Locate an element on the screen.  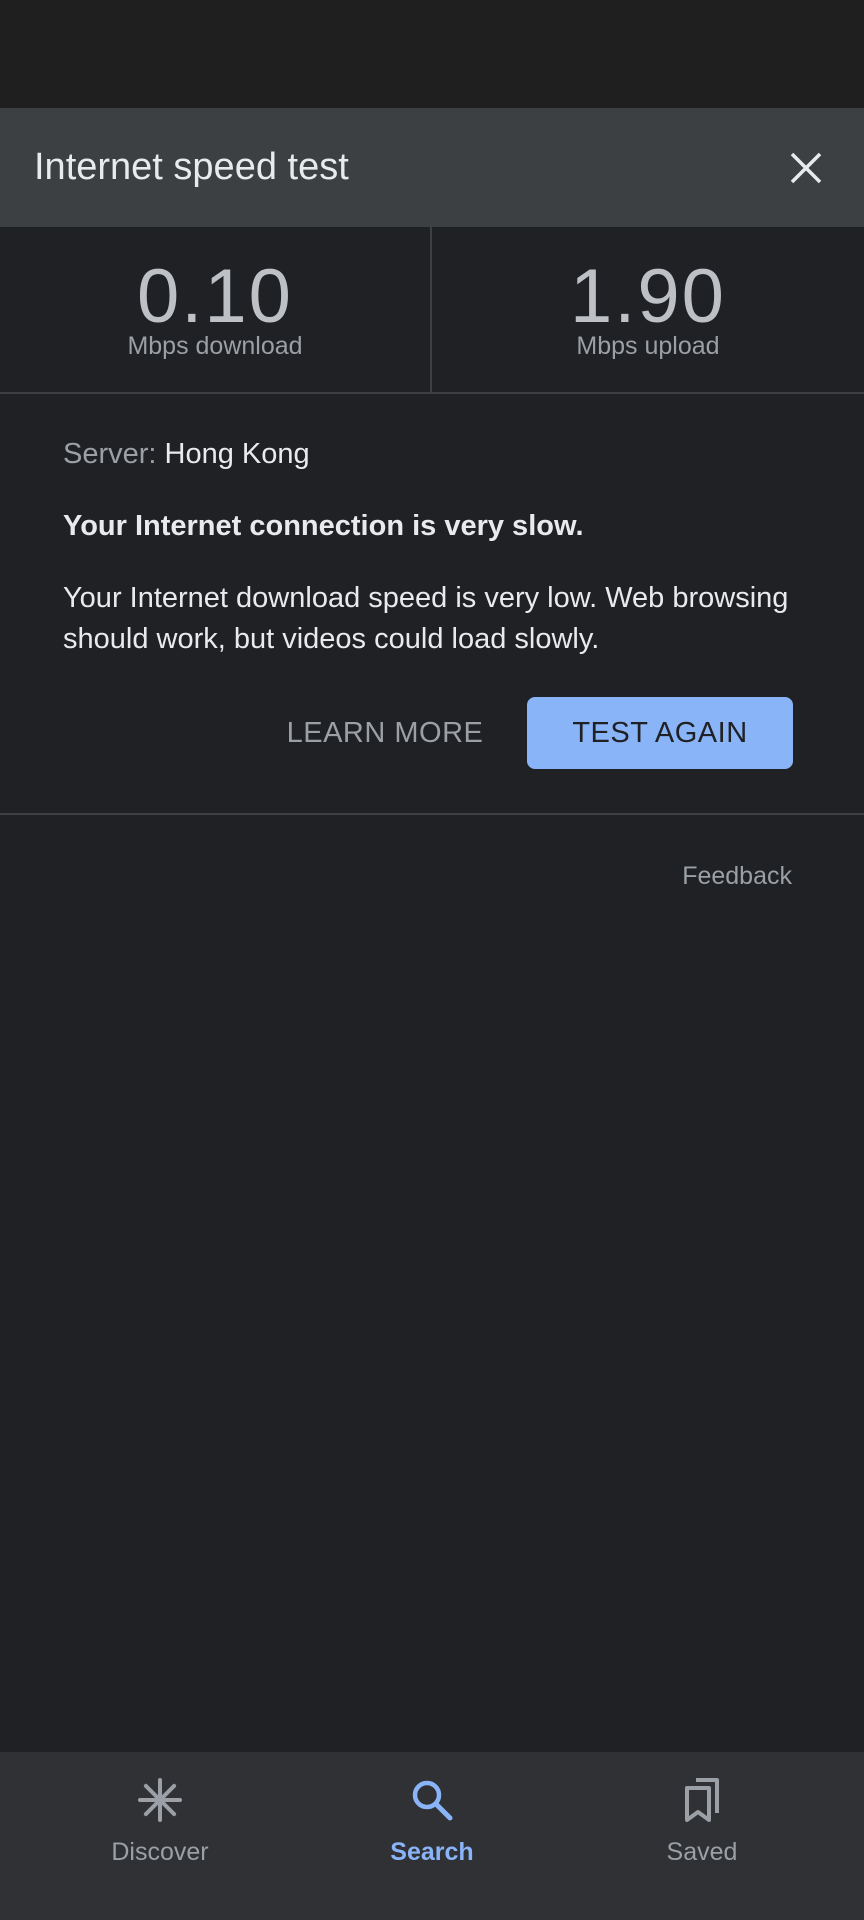
speed-results: 0.10 Mbps download 1.90 Mbps upload is located at coordinates (432, 310).